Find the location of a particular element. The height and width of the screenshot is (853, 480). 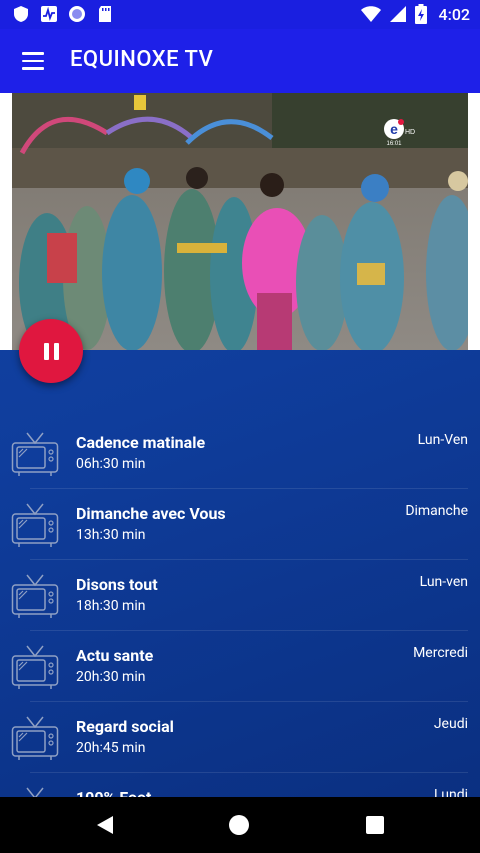

program-title: Regard social is located at coordinates (125, 726).